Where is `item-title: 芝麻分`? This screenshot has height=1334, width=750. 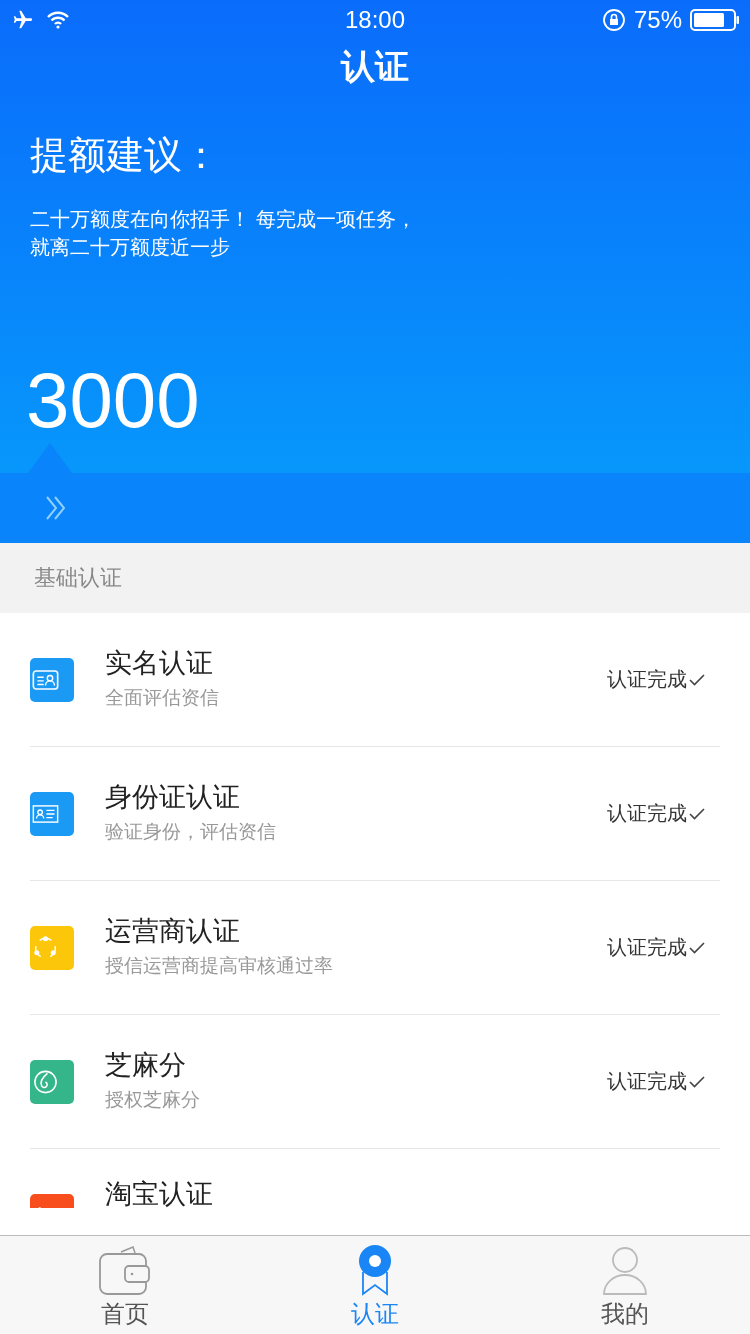
item-title: 芝麻分 is located at coordinates (145, 1064).